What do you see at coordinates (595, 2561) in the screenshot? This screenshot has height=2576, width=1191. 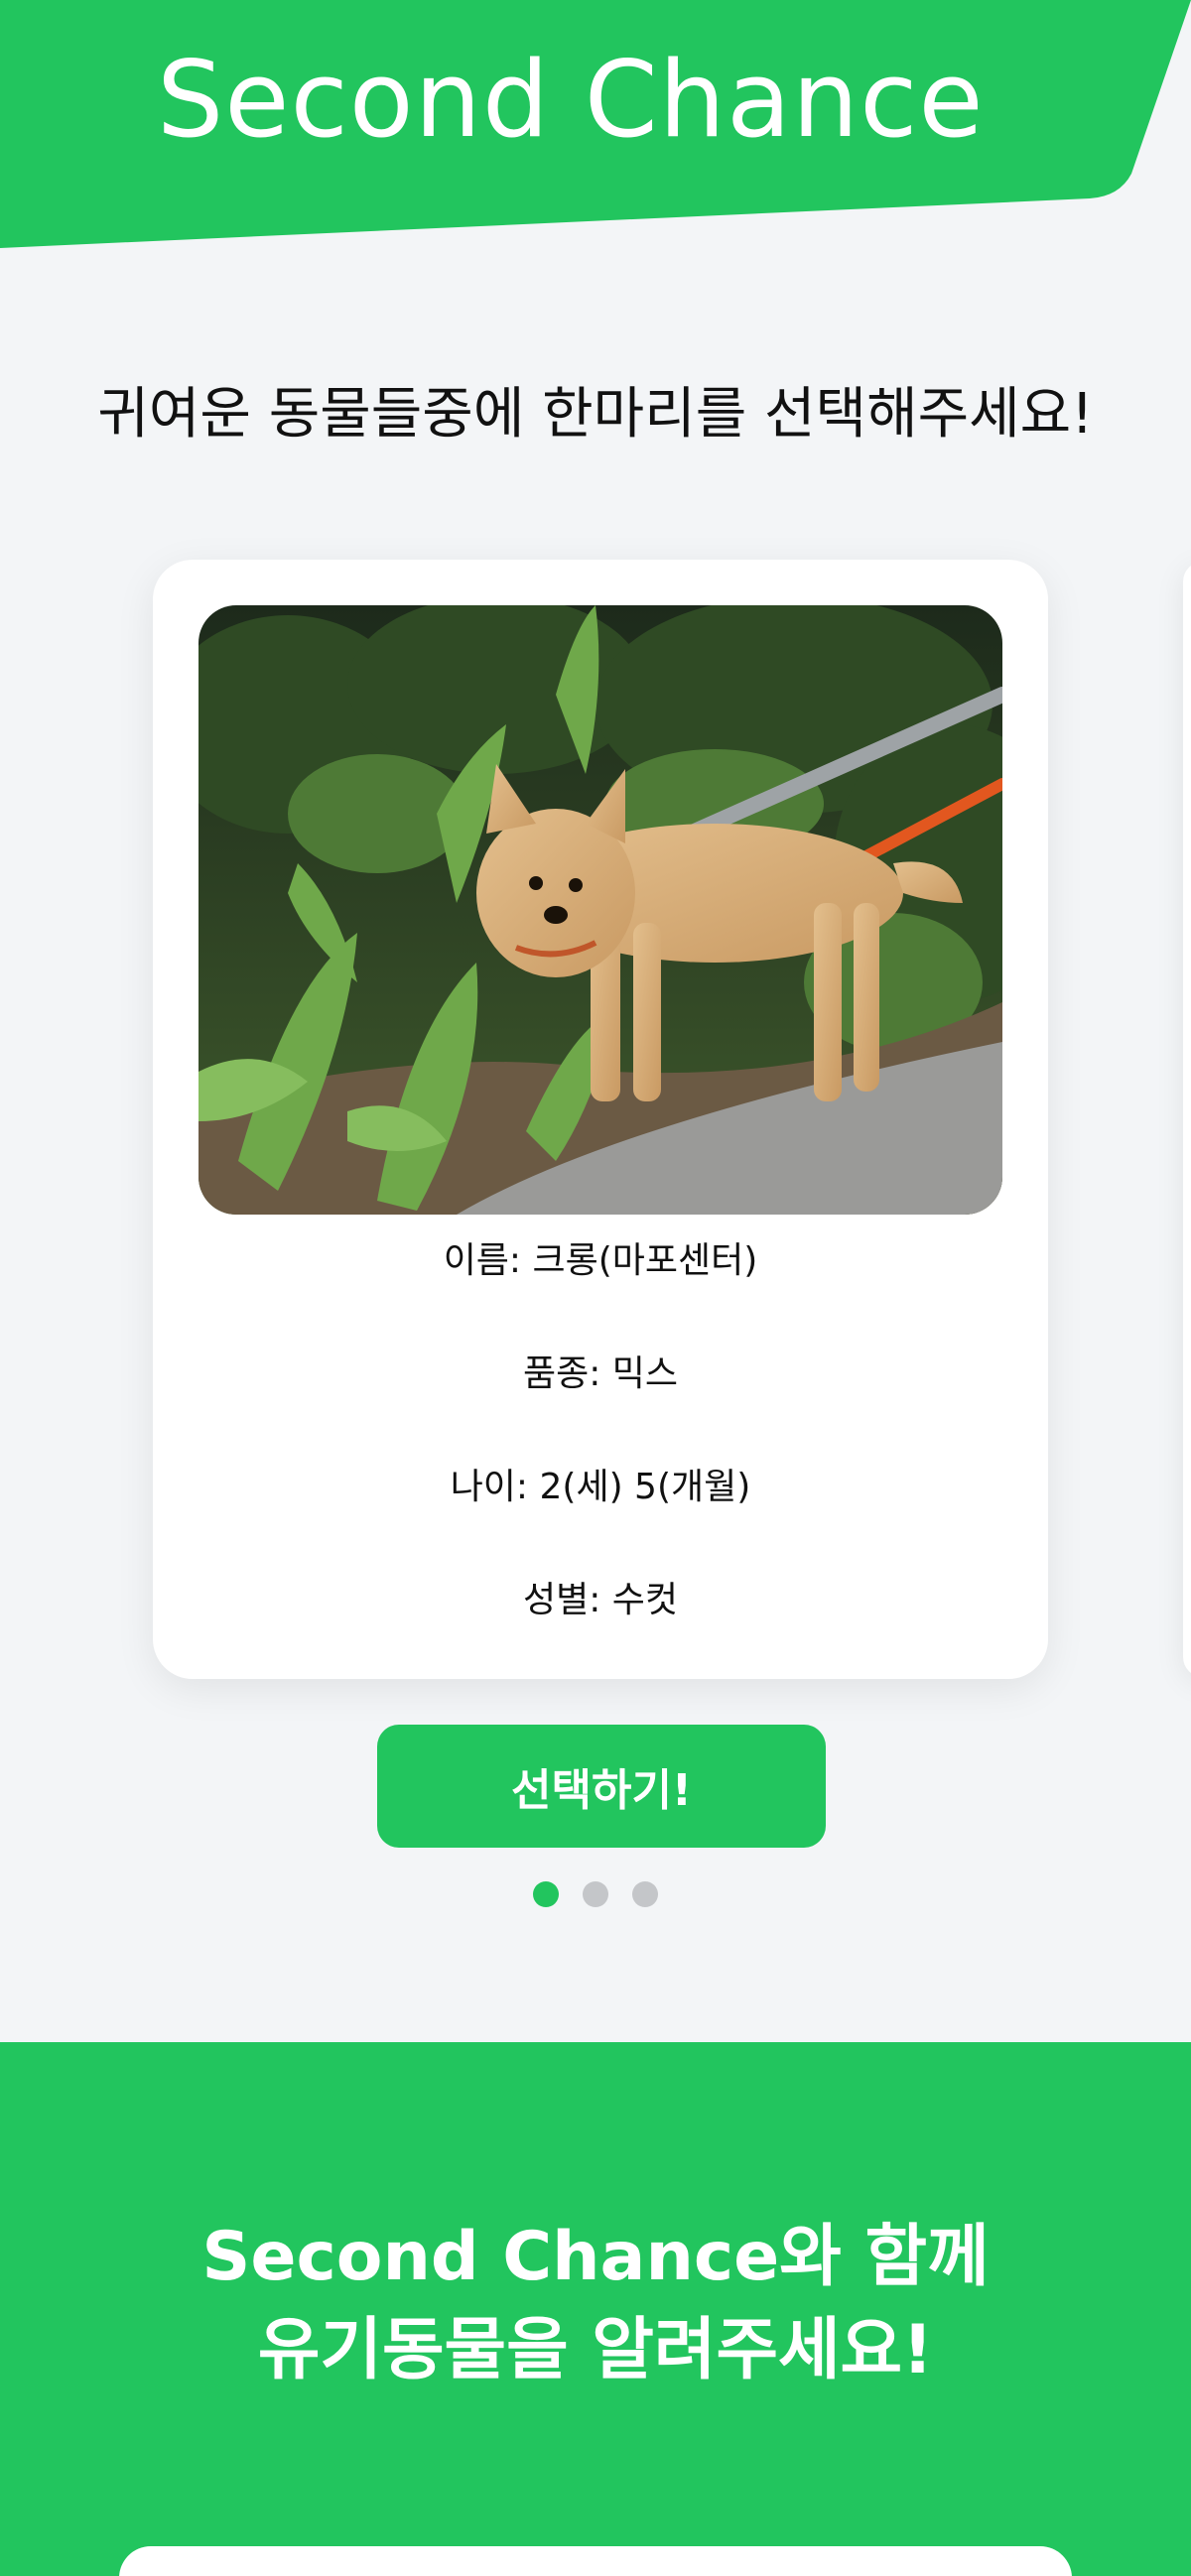 I see `bottom-card` at bounding box center [595, 2561].